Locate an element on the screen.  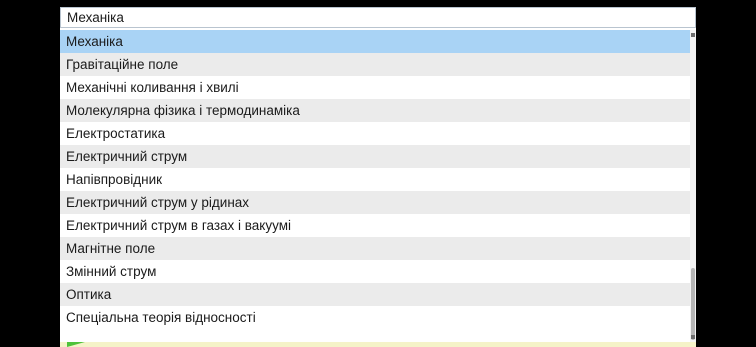
option-semiconductor: Напівпровідник is located at coordinates (375, 179).